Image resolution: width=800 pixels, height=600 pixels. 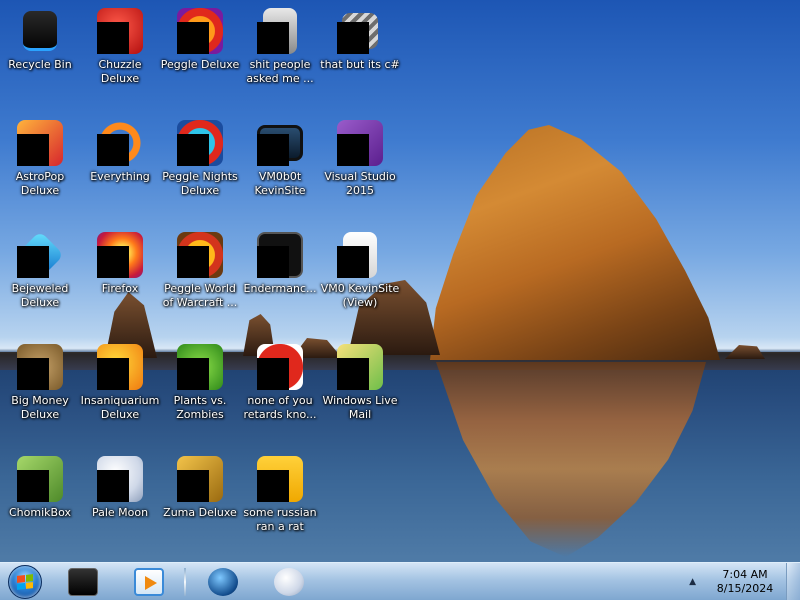 I want to click on windows-logo-icon, so click(x=25, y=581).